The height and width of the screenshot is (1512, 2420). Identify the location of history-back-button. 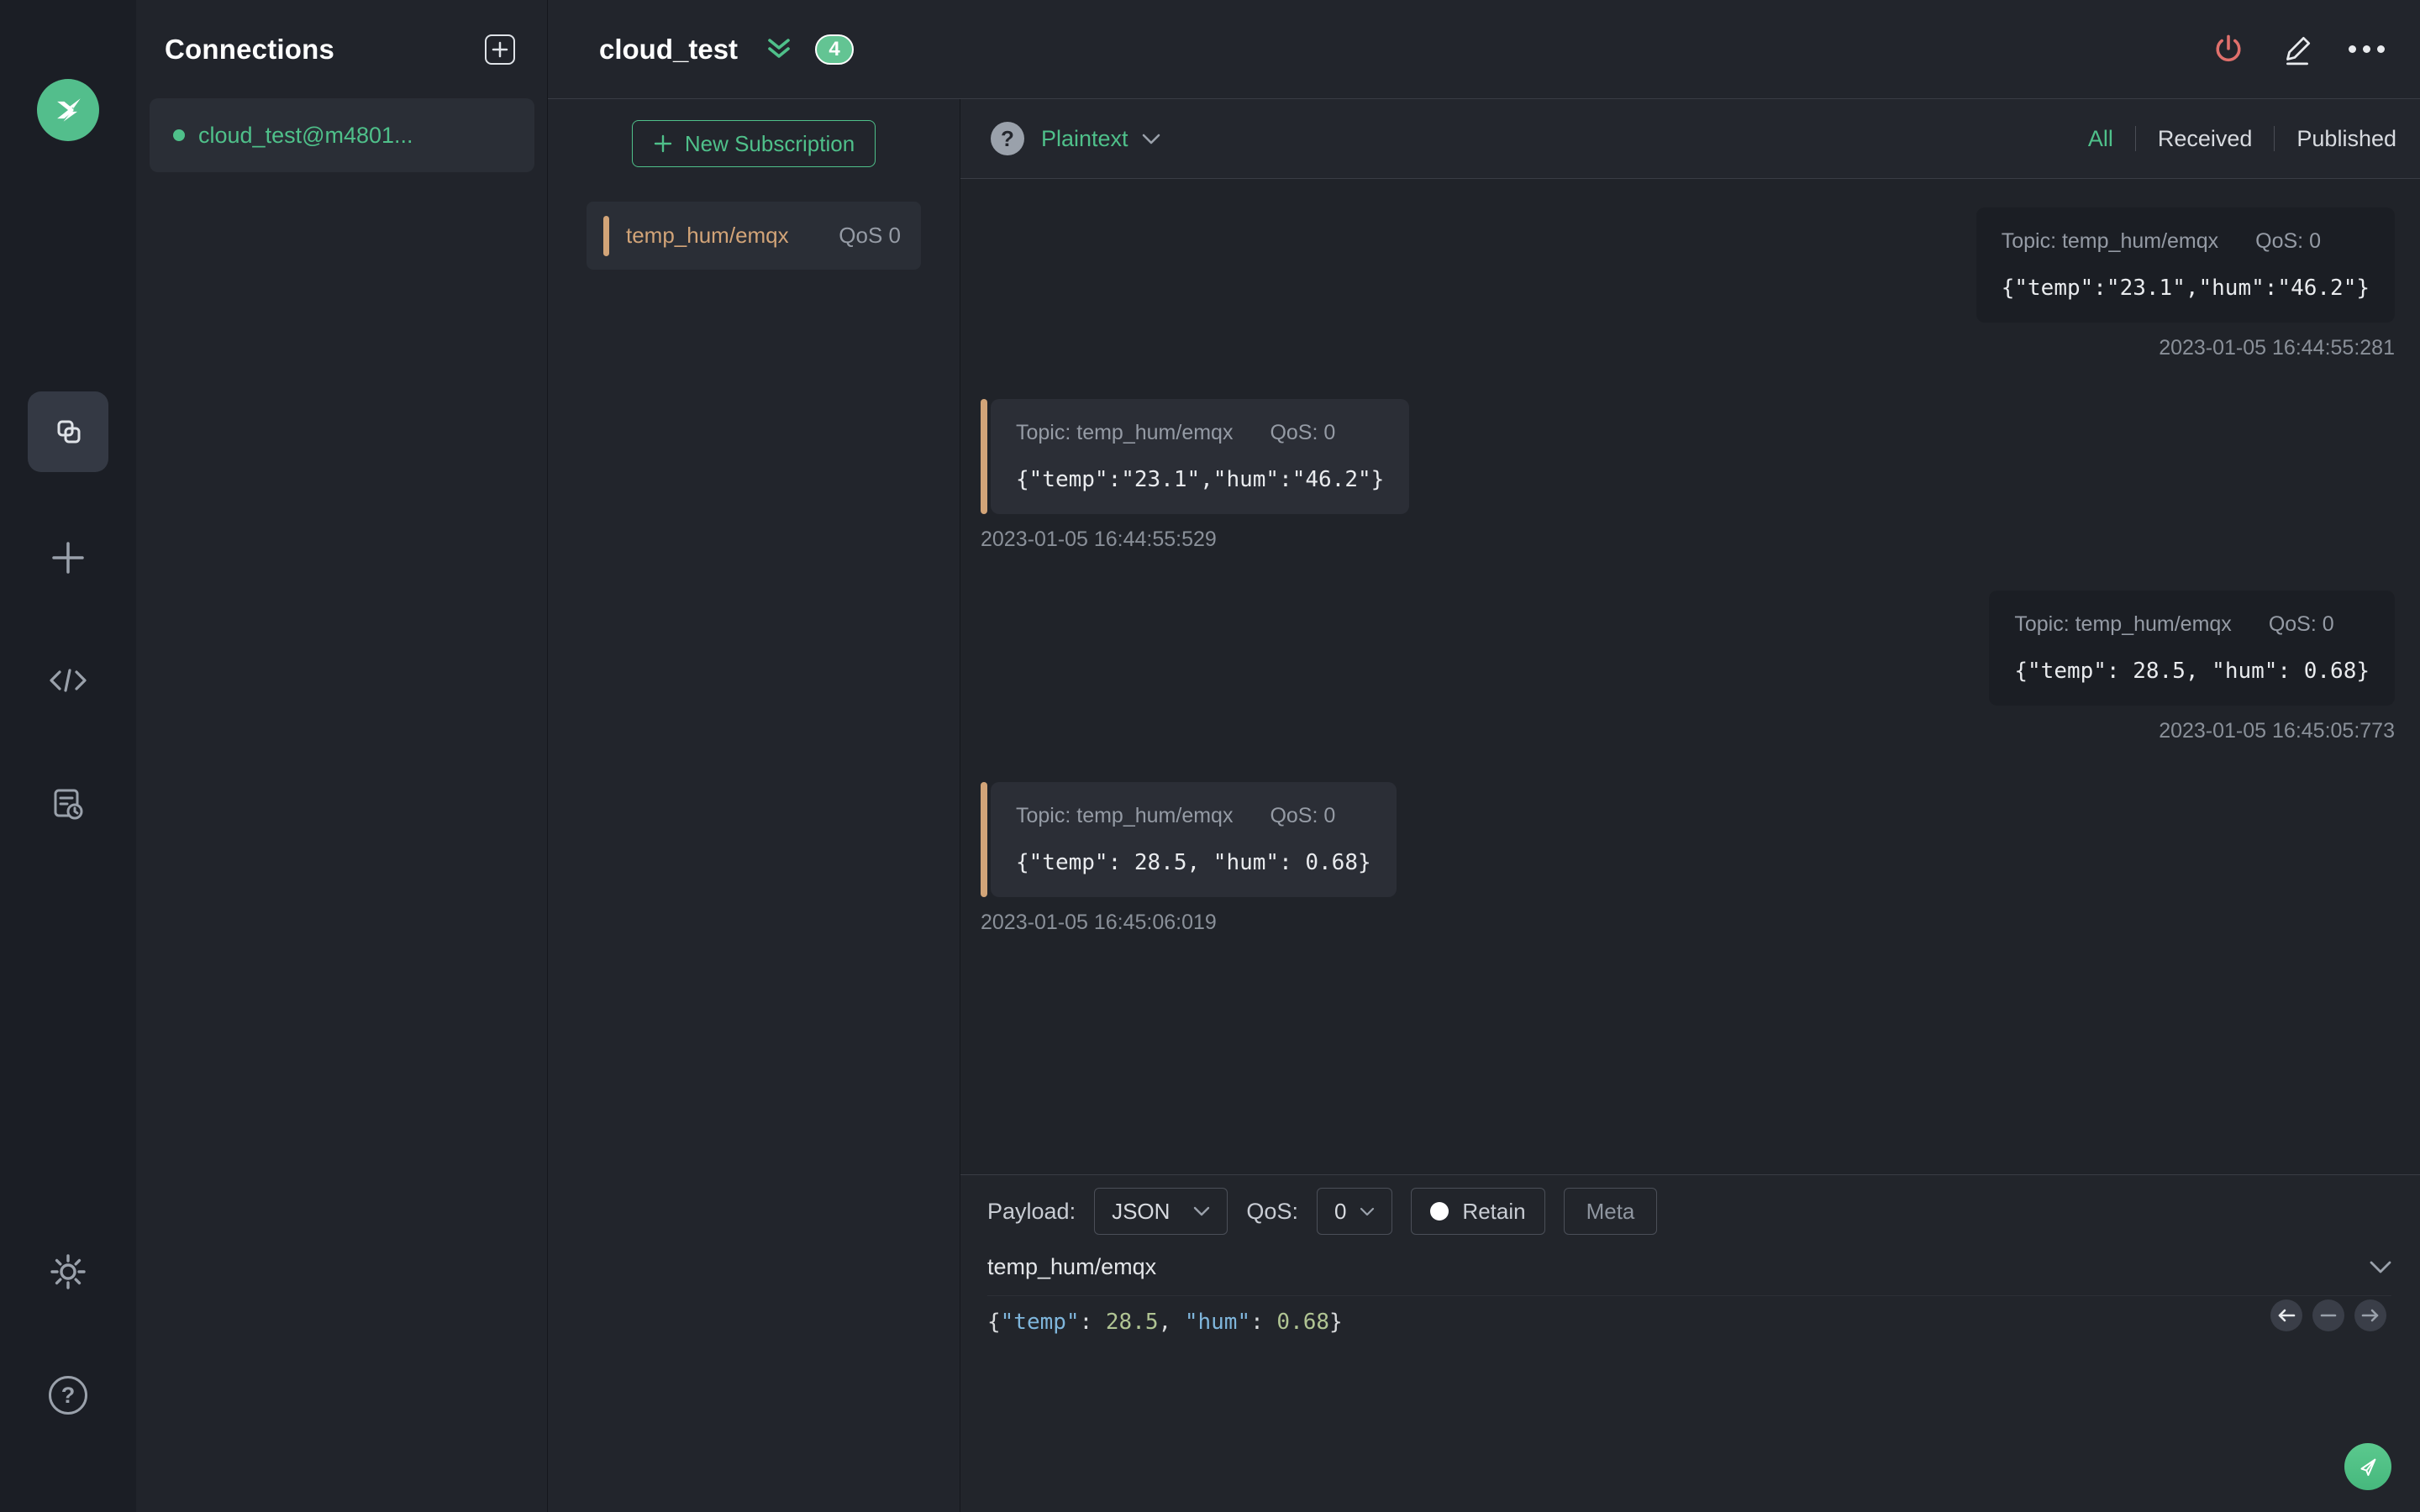
(2286, 1315).